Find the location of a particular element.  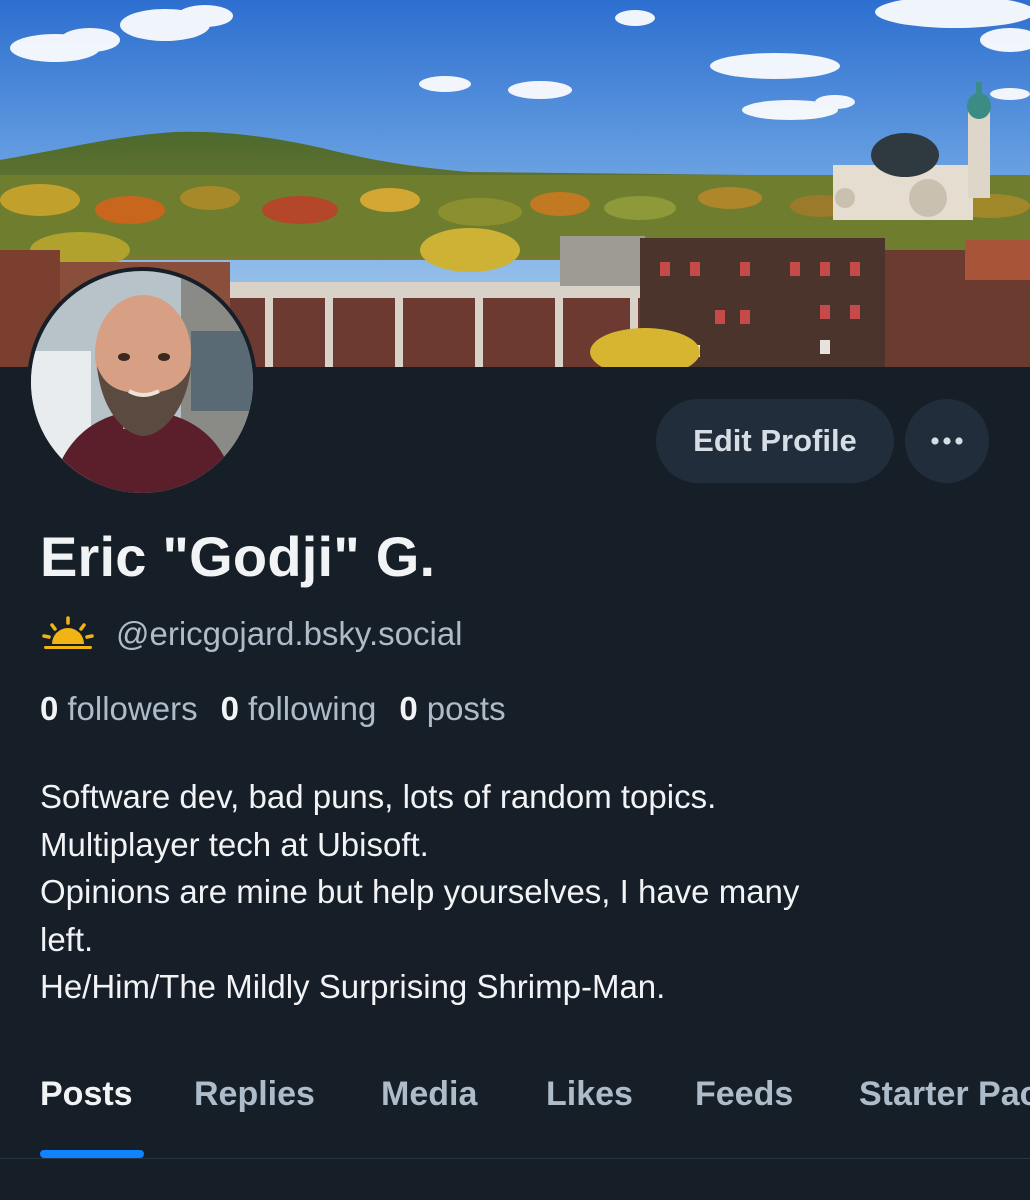

ellipsis-icon is located at coordinates (947, 441).